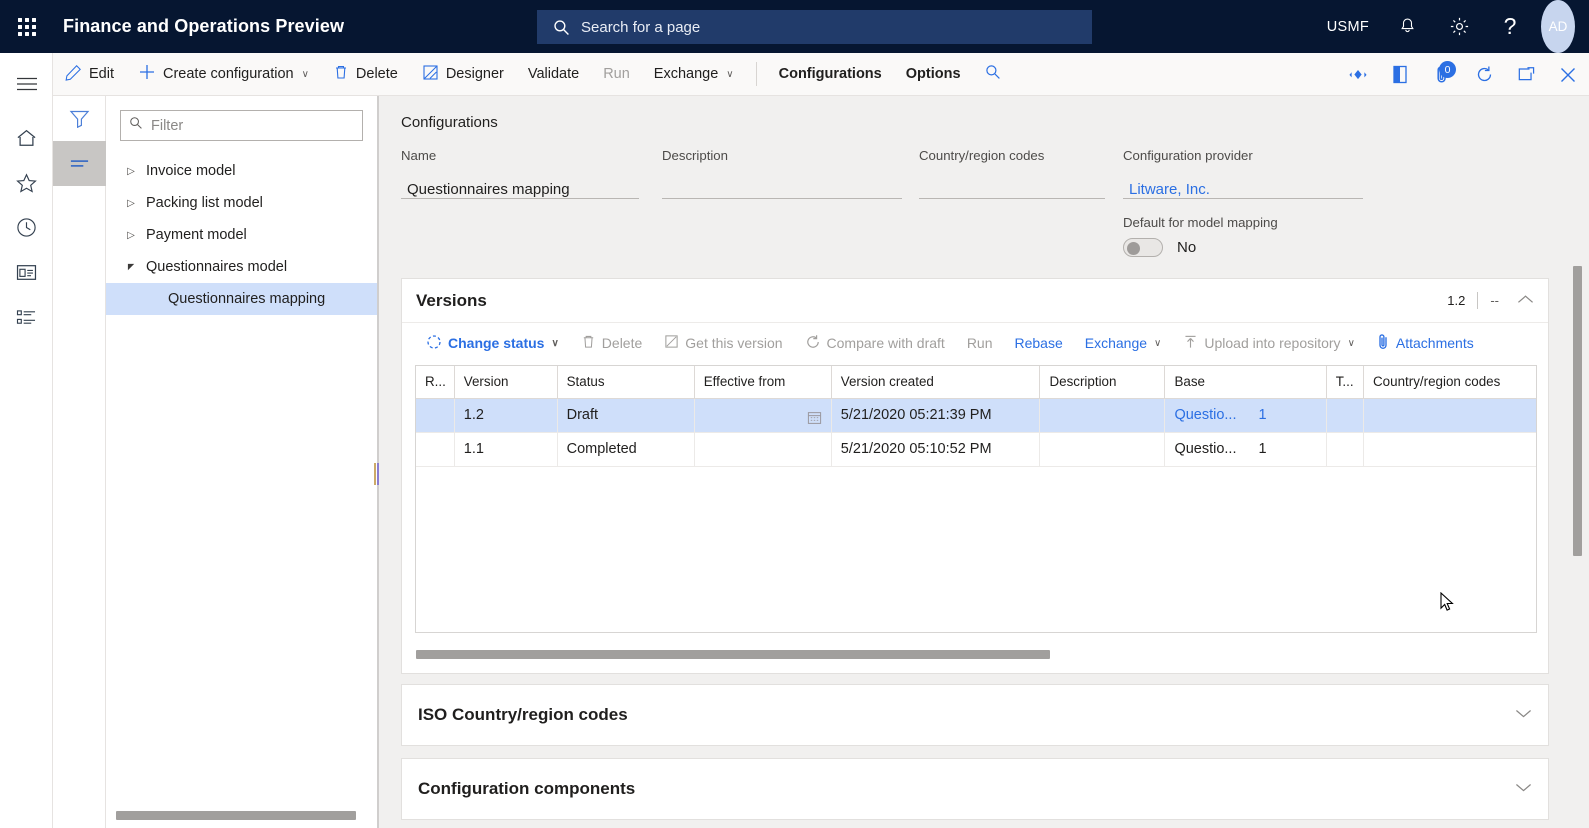 The width and height of the screenshot is (1589, 828). Describe the element at coordinates (1407, 26) in the screenshot. I see `bell-icon` at that location.